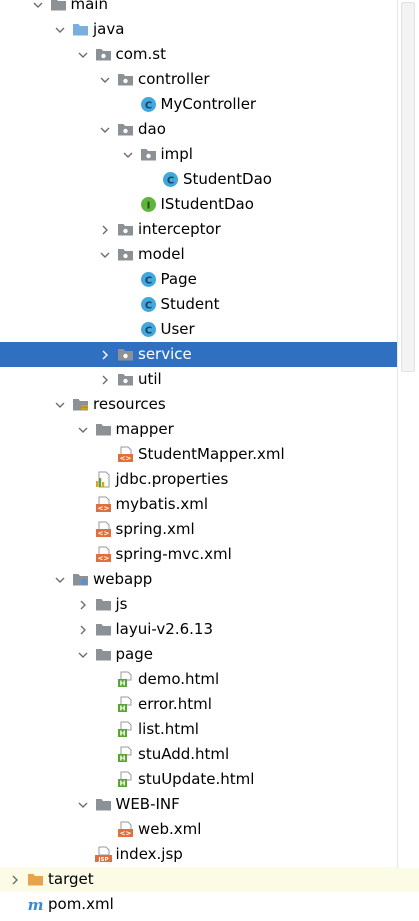 This screenshot has width=419, height=921. I want to click on tree-item-label: index.jsp, so click(149, 854).